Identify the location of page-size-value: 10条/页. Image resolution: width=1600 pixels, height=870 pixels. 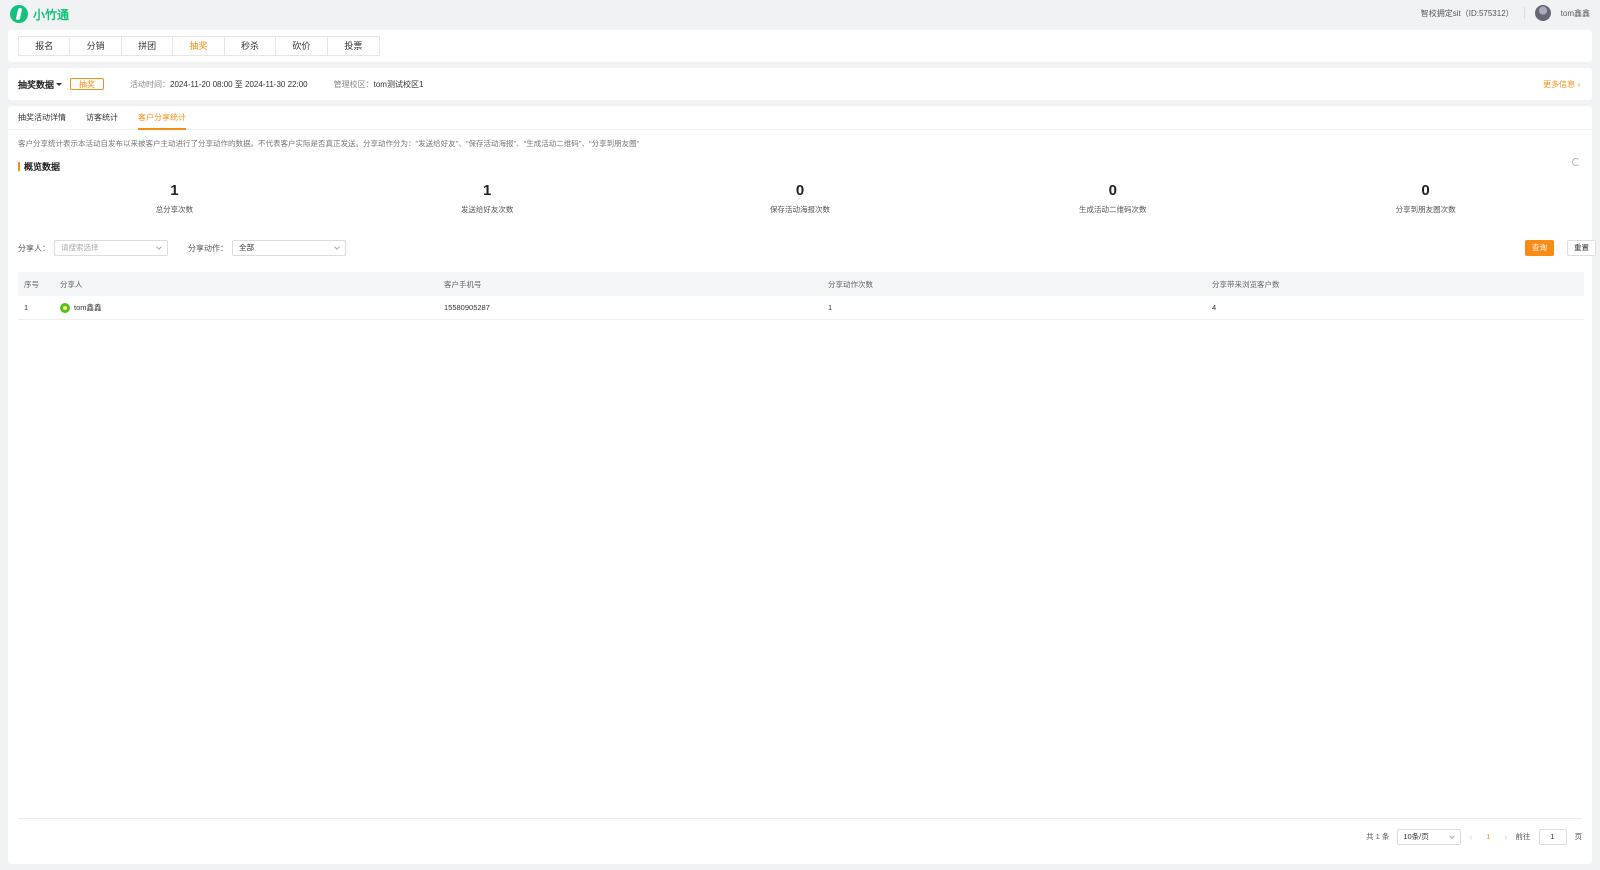
(1416, 836).